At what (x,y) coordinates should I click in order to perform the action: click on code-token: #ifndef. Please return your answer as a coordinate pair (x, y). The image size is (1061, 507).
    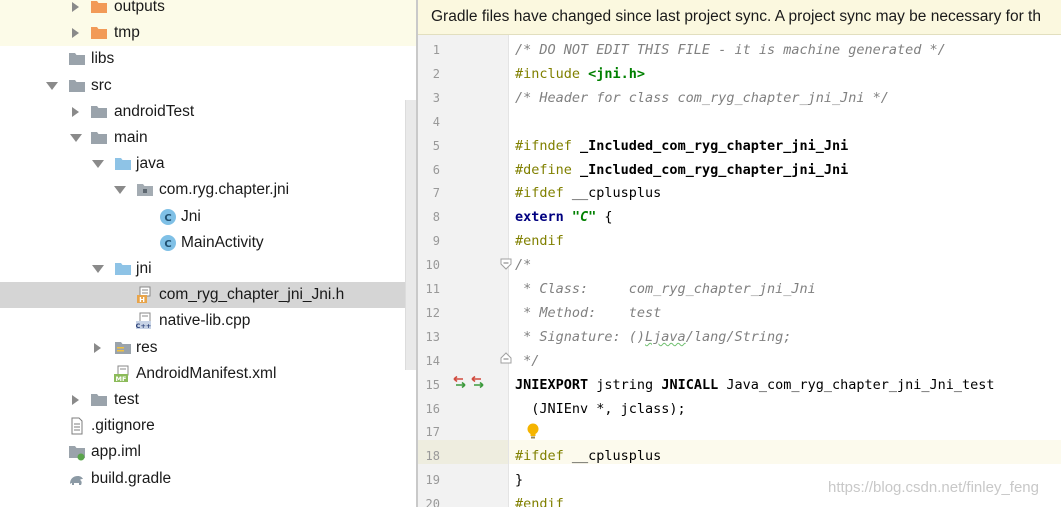
    Looking at the image, I should click on (548, 145).